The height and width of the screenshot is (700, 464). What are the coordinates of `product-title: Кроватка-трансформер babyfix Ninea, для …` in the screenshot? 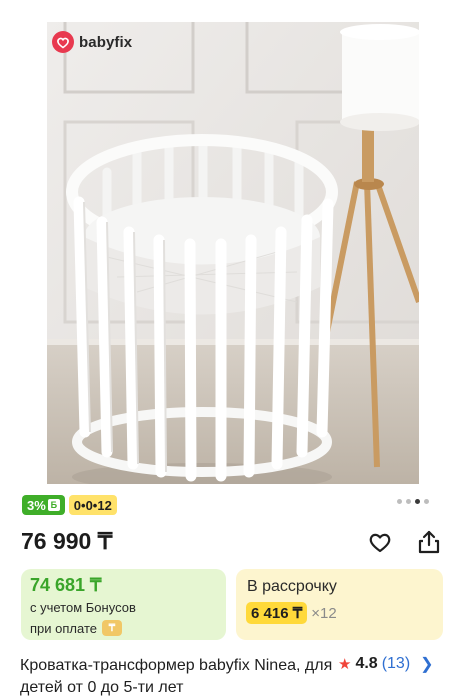 It's located at (176, 676).